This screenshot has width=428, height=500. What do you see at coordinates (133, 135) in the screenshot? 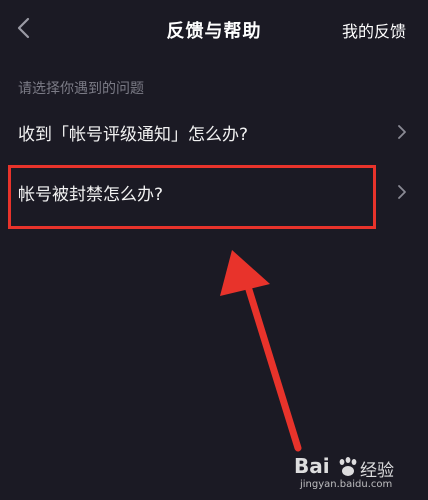
I see `faq-item-label: 收到「帐号评级通知」怎么办?` at bounding box center [133, 135].